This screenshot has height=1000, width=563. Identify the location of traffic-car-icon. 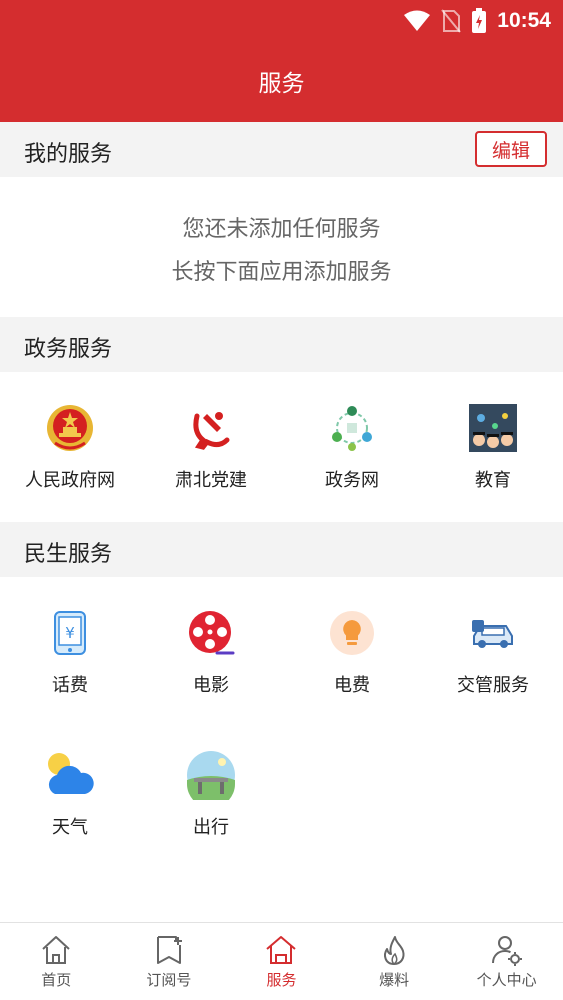
(493, 633).